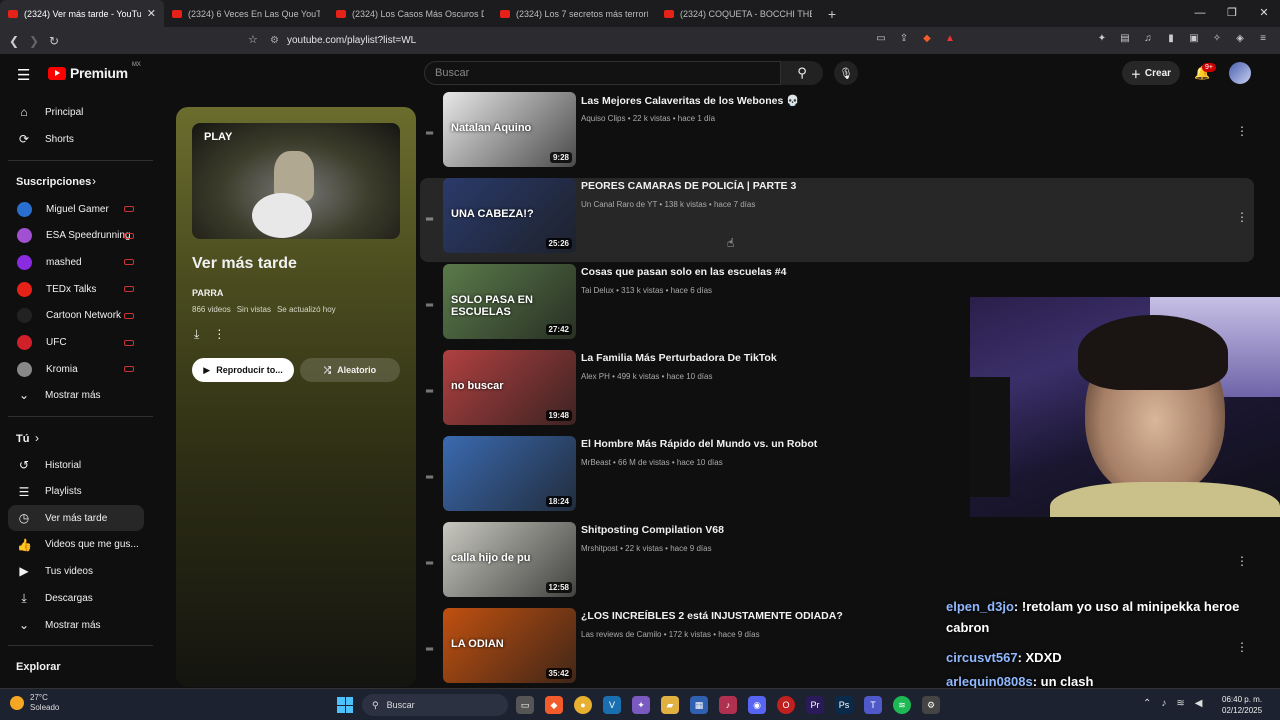 The image size is (1280, 720). I want to click on music-icon: ♫, so click(1148, 38).